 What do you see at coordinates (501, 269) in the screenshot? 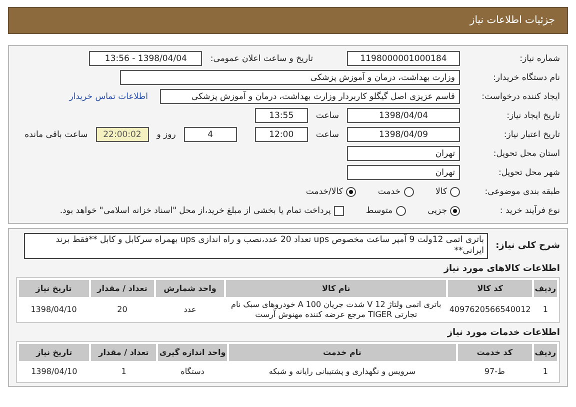
I see `section-title: اطلاعات کالاهای مورد نیاز` at bounding box center [501, 269].